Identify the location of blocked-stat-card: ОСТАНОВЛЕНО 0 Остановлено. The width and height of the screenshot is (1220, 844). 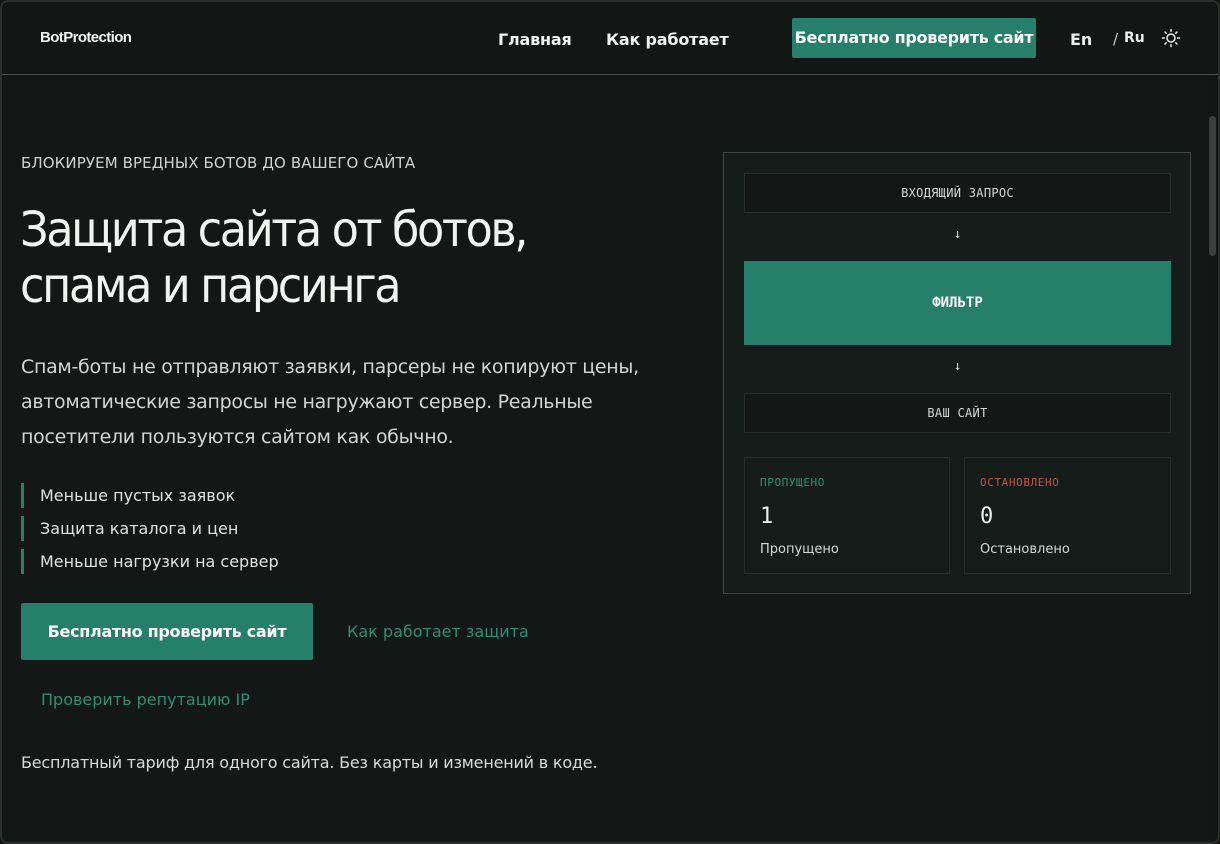
(1067, 515).